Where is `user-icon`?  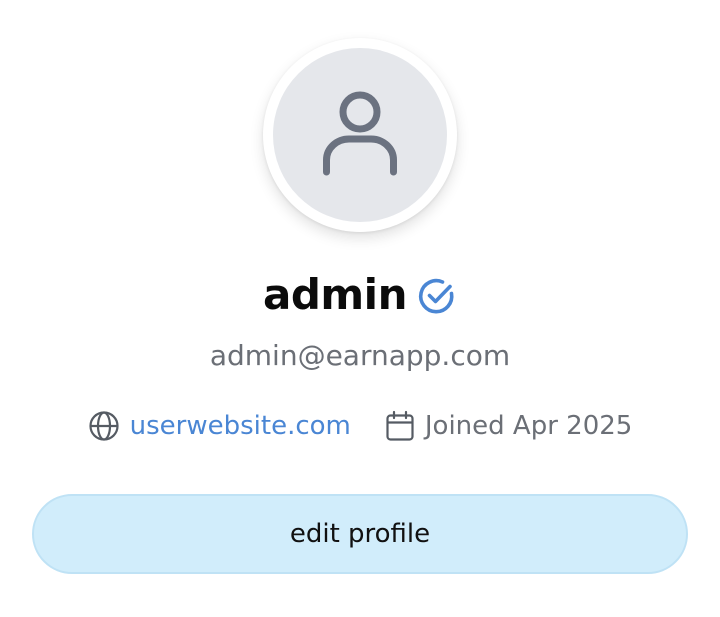 user-icon is located at coordinates (360, 133).